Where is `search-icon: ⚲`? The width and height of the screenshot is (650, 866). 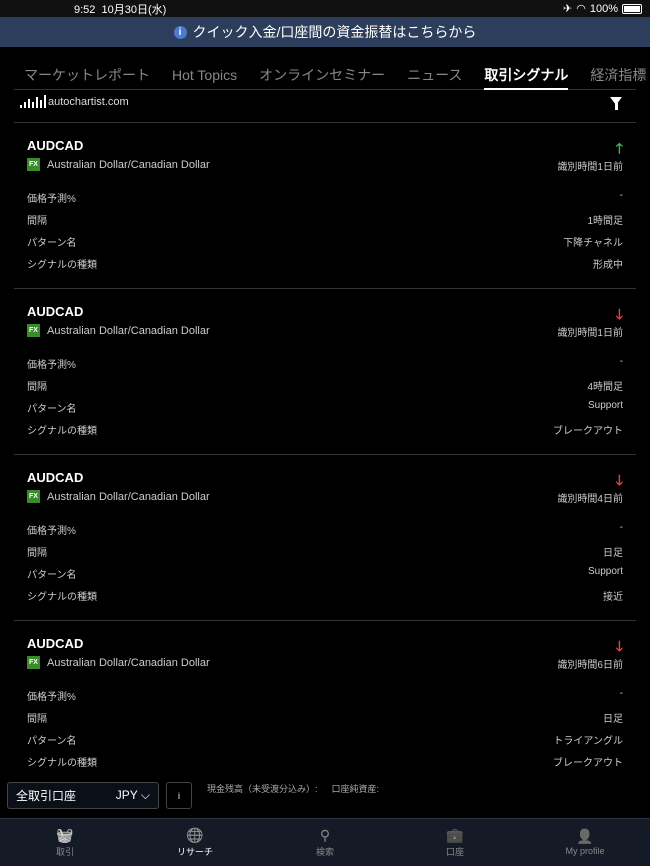
search-icon: ⚲ is located at coordinates (325, 834).